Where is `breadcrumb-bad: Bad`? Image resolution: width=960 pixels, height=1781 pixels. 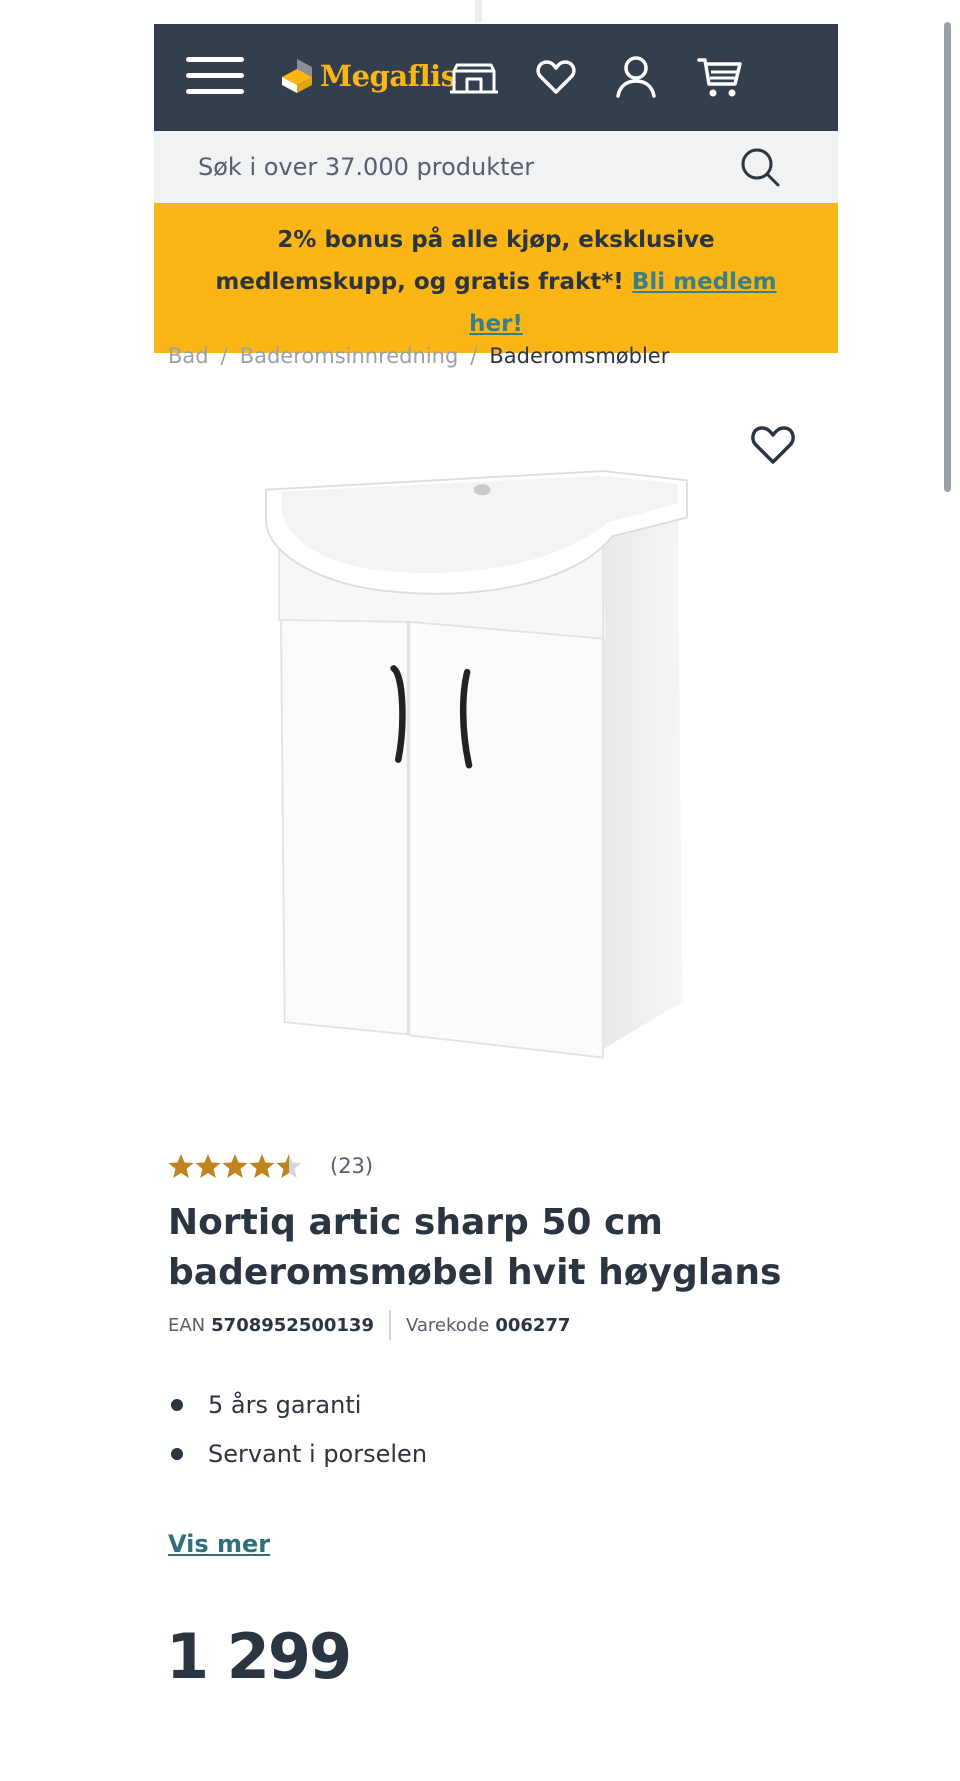 breadcrumb-bad: Bad is located at coordinates (188, 356).